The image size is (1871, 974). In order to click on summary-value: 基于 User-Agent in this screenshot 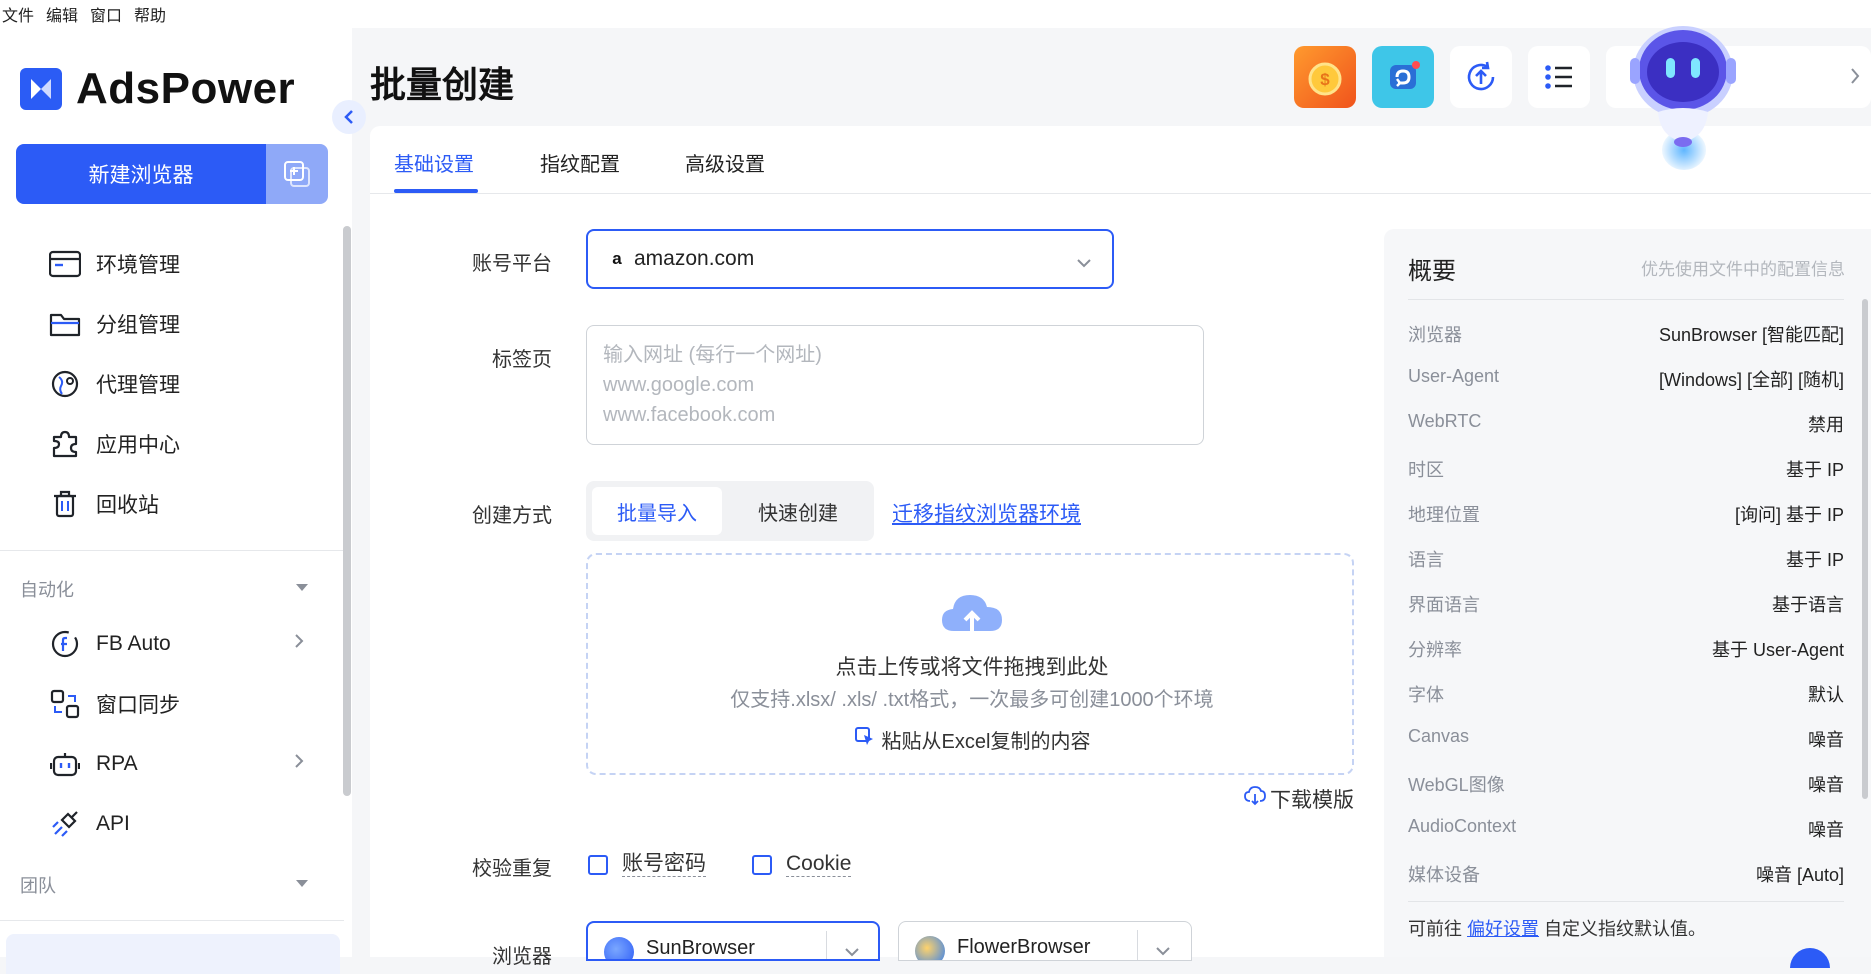, I will do `click(1777, 650)`.